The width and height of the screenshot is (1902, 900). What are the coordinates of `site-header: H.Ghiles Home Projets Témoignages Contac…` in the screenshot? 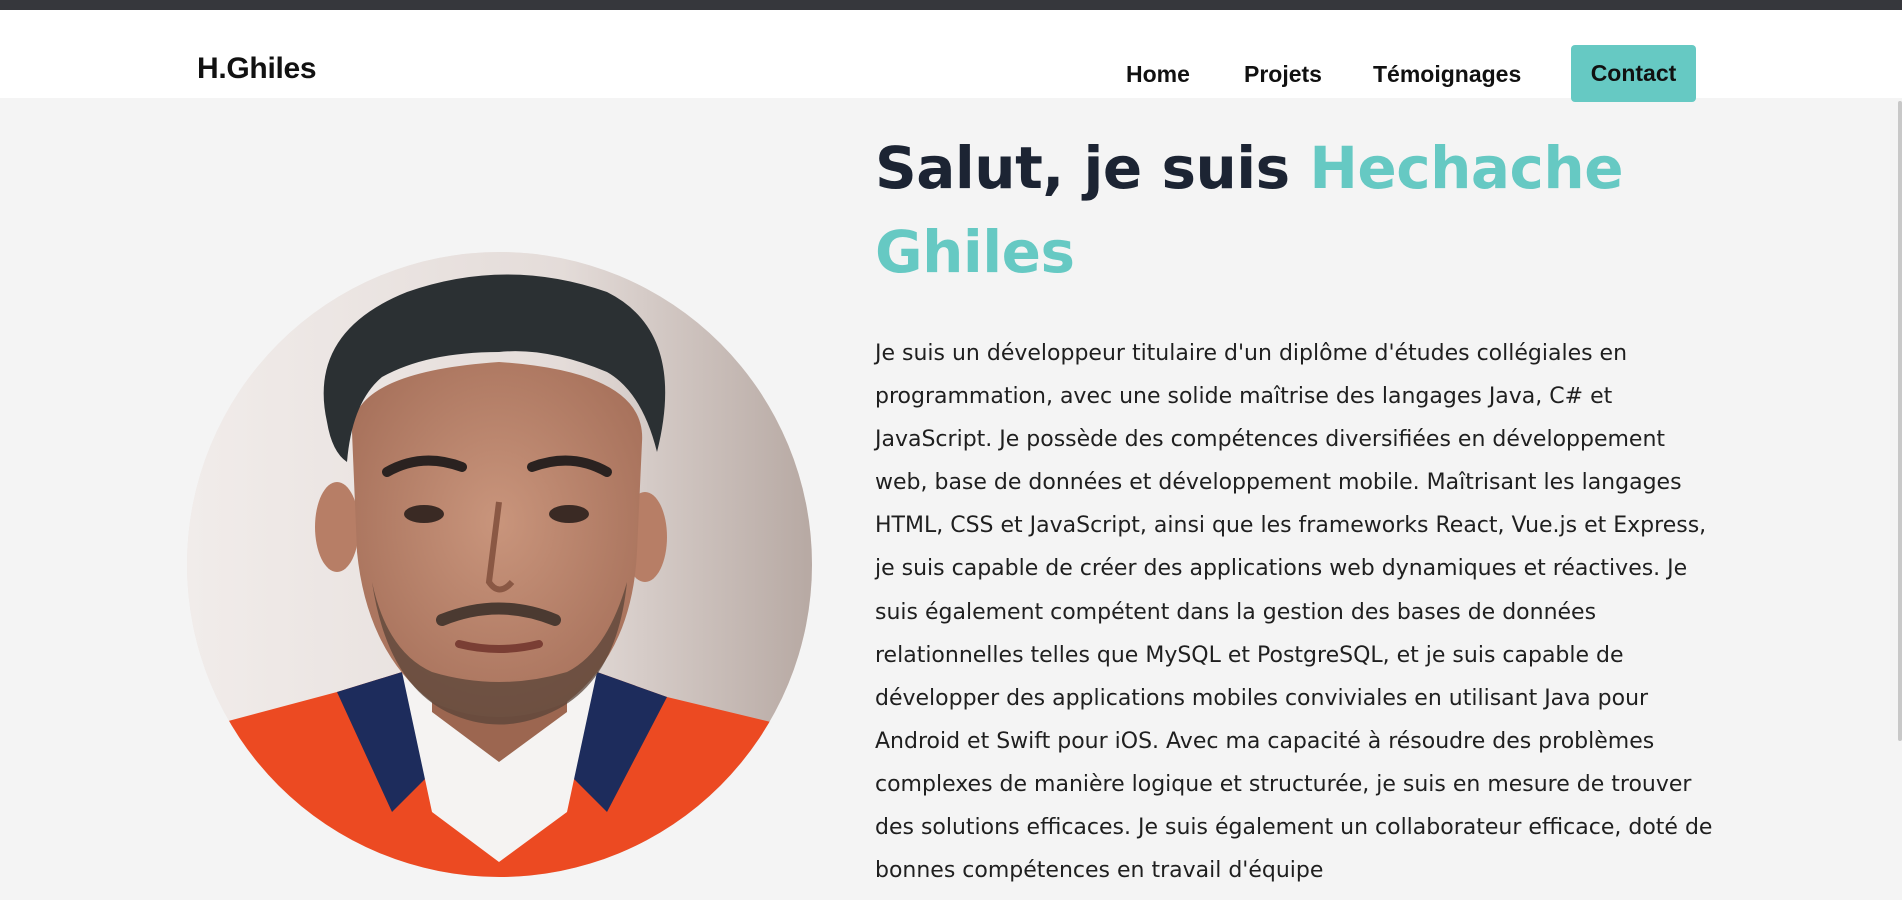 It's located at (951, 56).